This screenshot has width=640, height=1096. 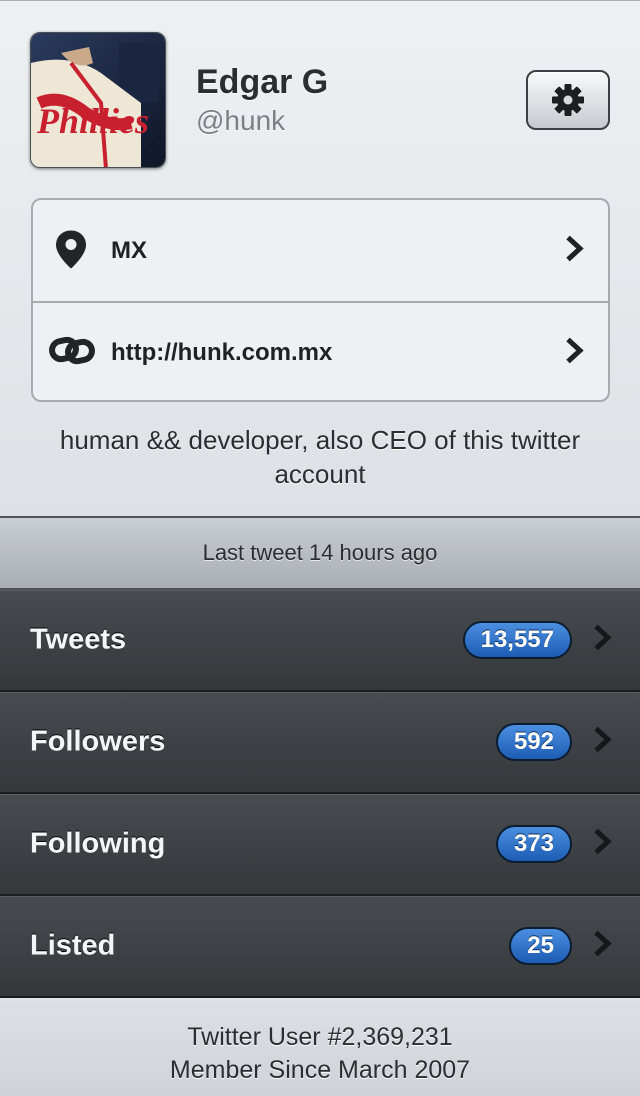 I want to click on link-icon, so click(x=72, y=352).